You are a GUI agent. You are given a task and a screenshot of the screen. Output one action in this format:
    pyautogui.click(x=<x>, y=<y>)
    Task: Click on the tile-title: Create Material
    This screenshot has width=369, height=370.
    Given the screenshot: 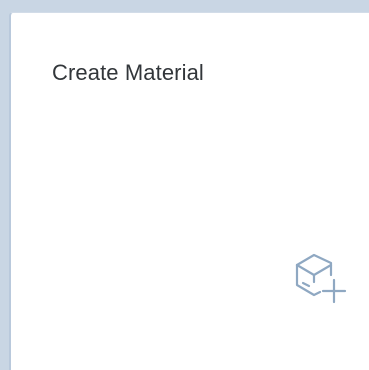 What is the action you would take?
    pyautogui.click(x=128, y=72)
    